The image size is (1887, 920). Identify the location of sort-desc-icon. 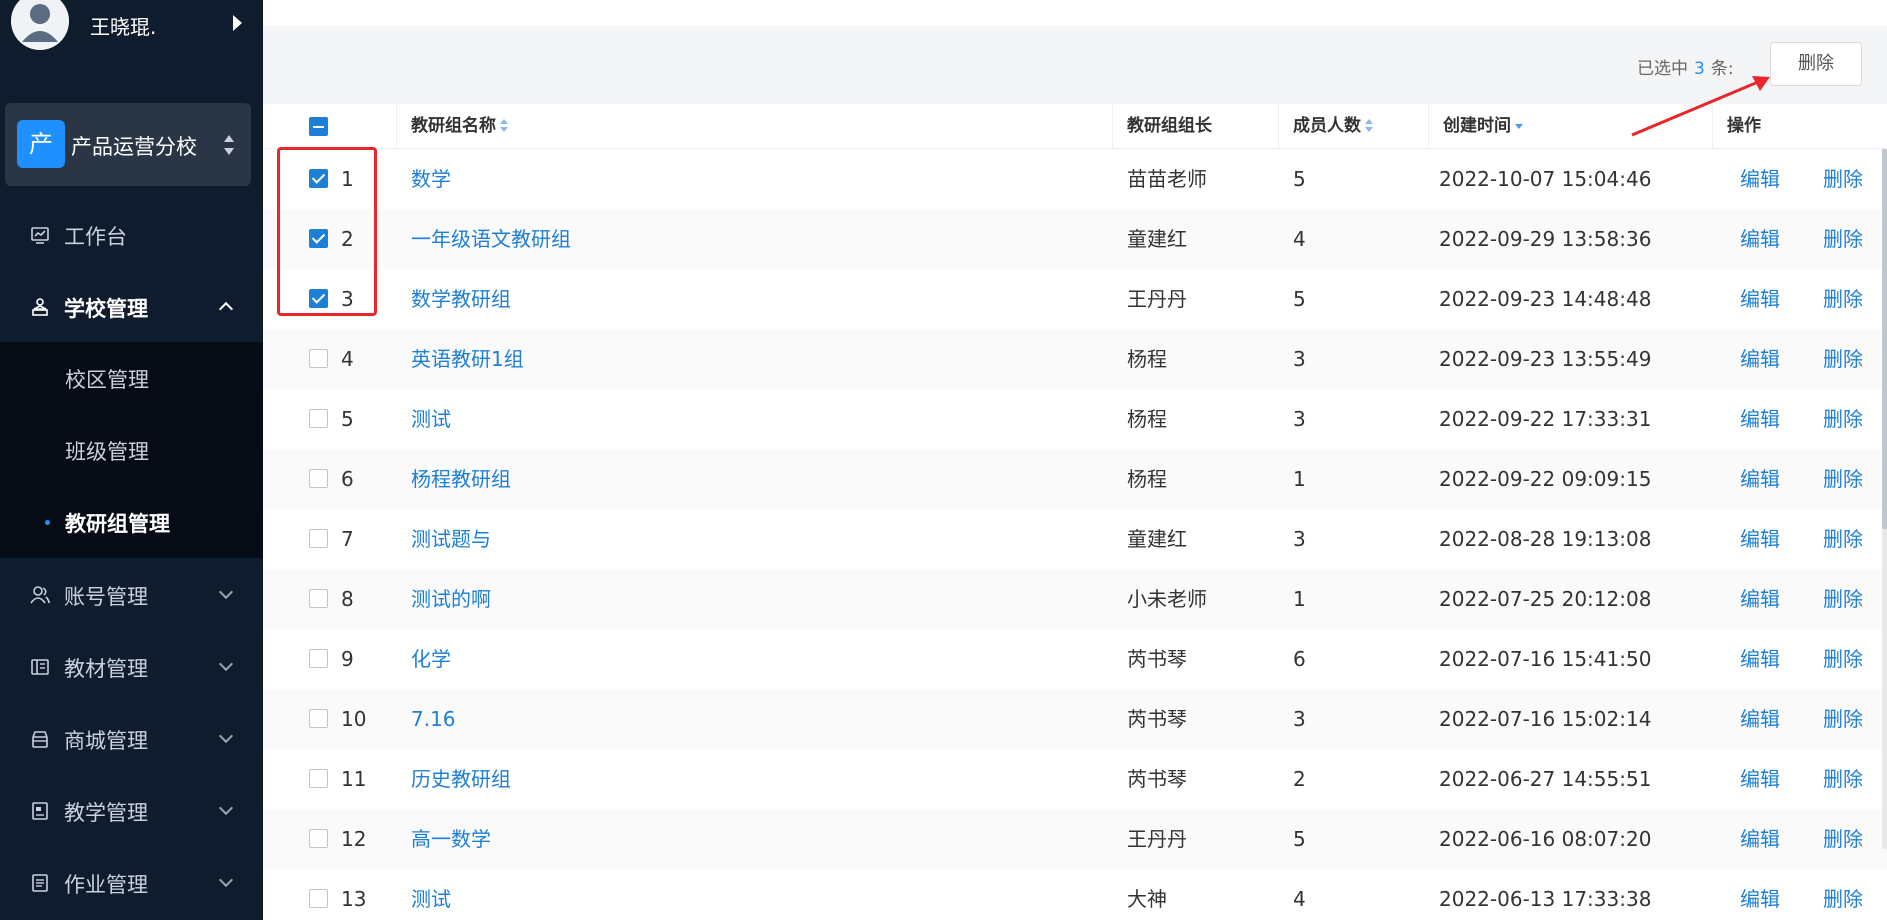
(1519, 126).